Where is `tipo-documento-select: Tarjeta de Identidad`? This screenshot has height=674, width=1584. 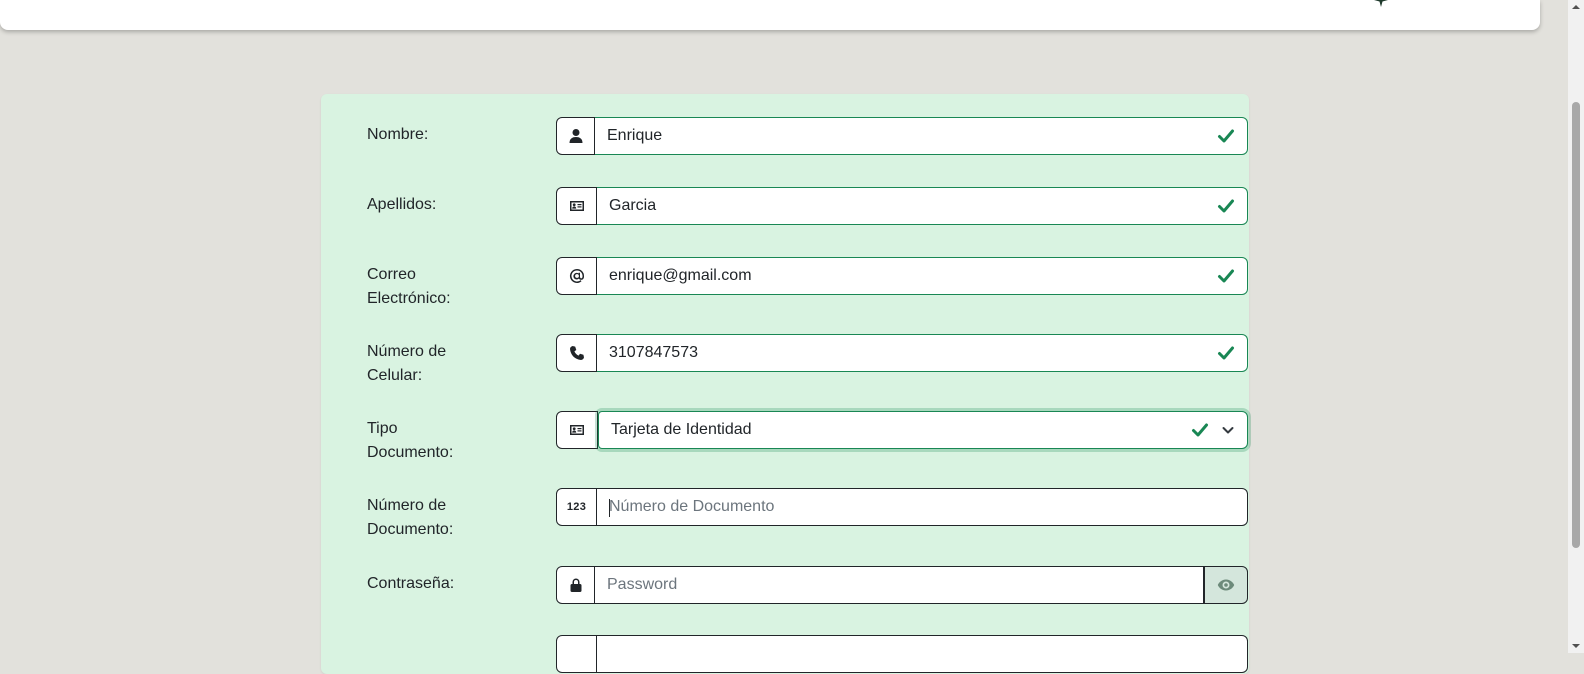
tipo-documento-select: Tarjeta de Identidad is located at coordinates (923, 430).